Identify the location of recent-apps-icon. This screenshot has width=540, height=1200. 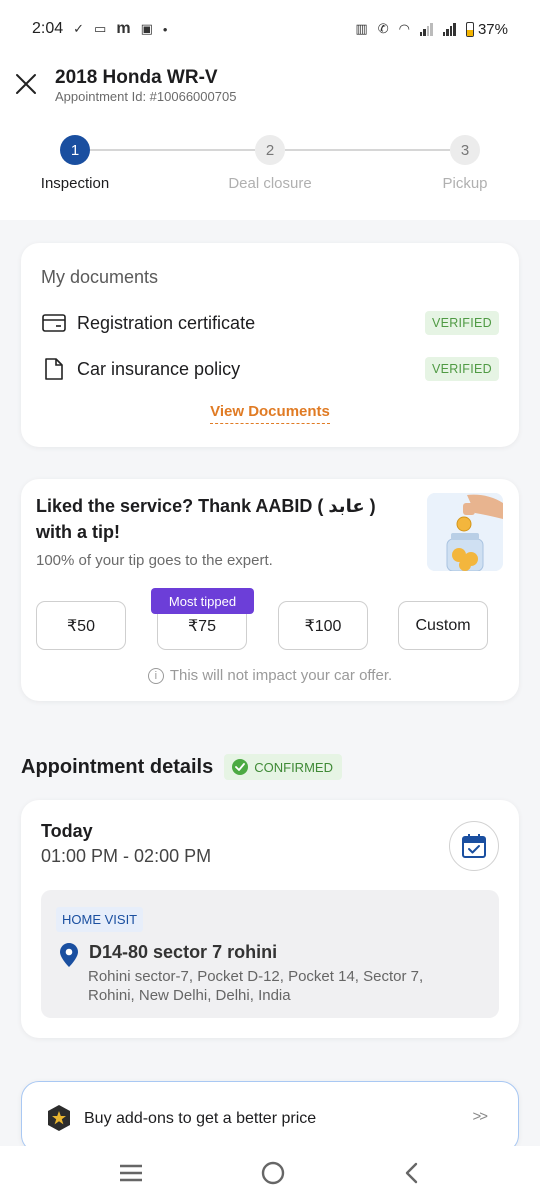
(131, 1173).